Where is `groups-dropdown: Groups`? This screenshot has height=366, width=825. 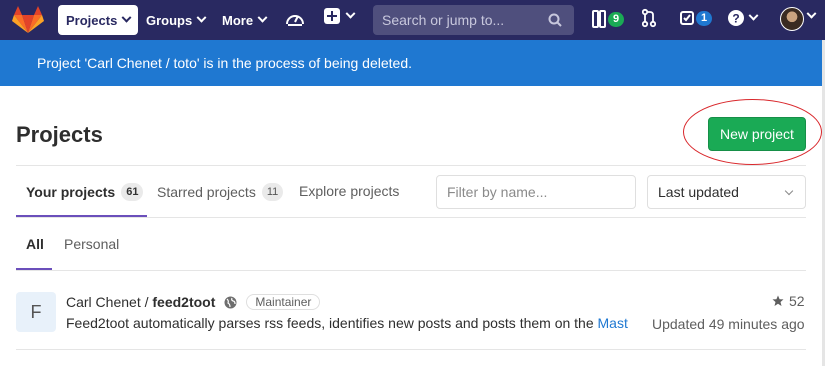 groups-dropdown: Groups is located at coordinates (175, 20).